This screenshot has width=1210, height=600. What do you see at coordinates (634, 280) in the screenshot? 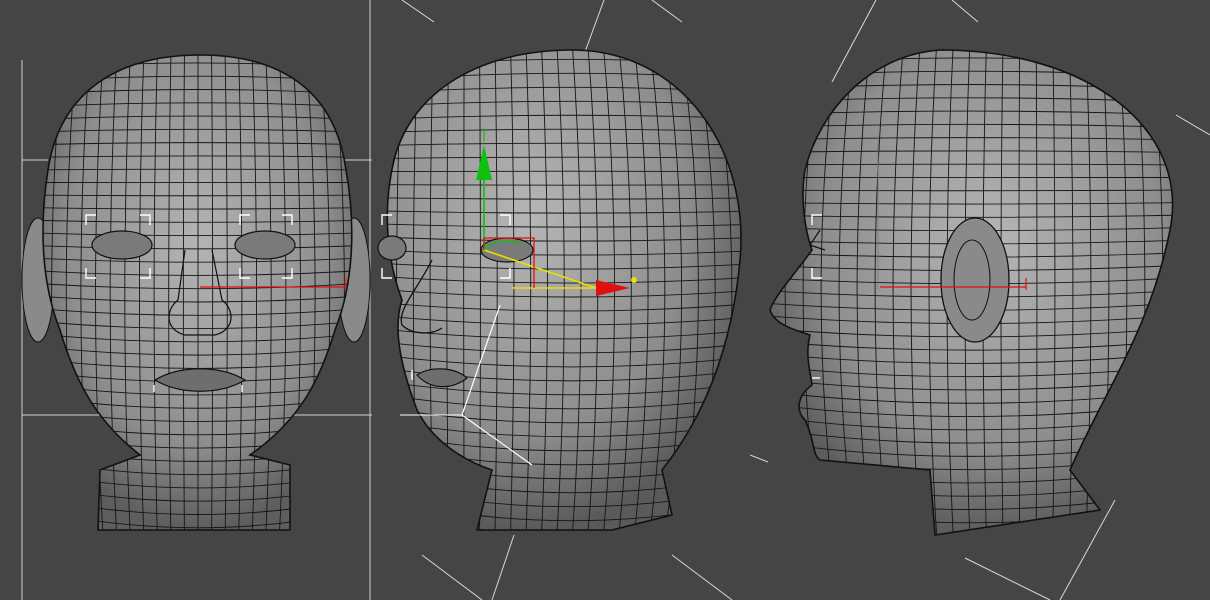
I see `gizmo-center` at bounding box center [634, 280].